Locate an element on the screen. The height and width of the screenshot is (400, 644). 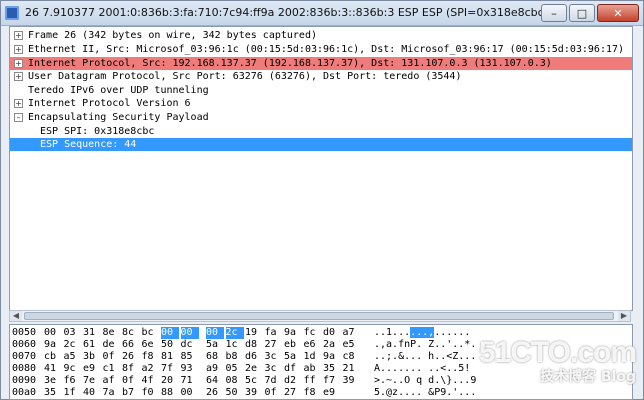
scrollbar-thumb is located at coordinates (319, 316).